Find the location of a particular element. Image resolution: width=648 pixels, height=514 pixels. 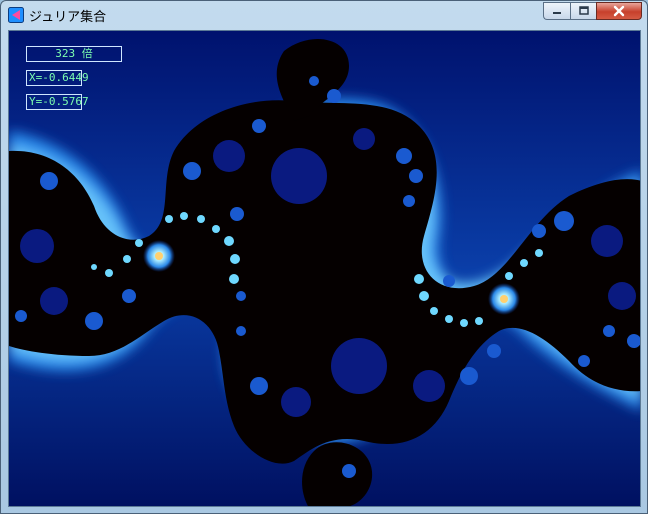

x-coordinate-display: X=-0.6449 is located at coordinates (57, 78).